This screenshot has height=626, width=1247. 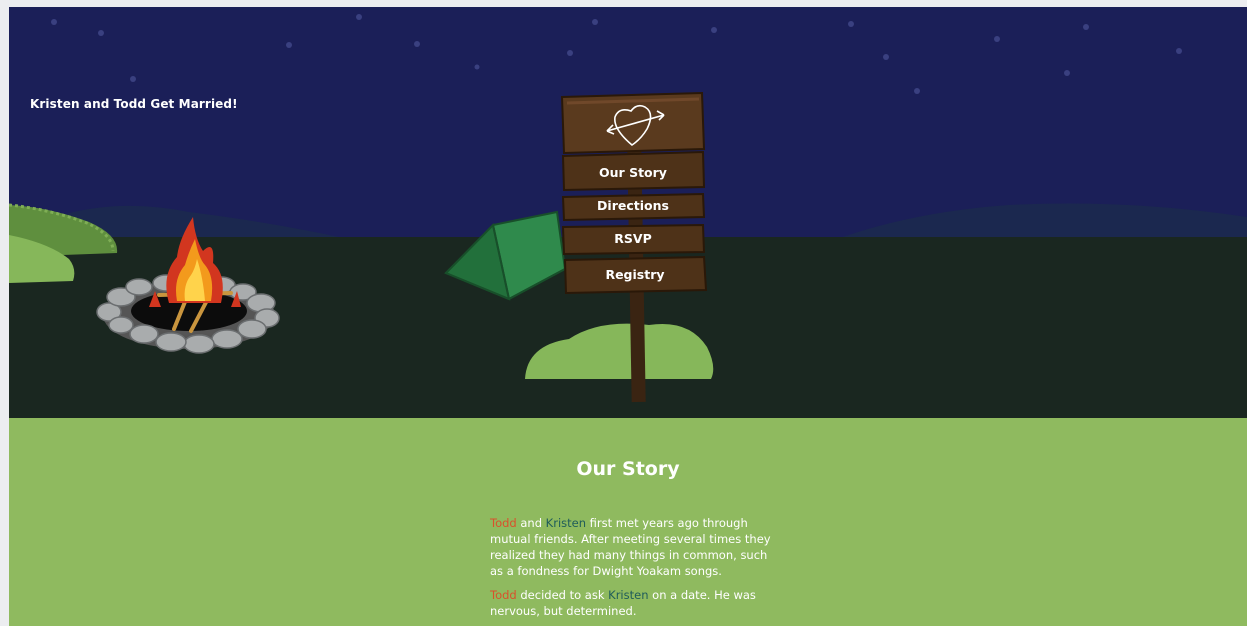 I want to click on nav-registry: Registry, so click(x=635, y=274).